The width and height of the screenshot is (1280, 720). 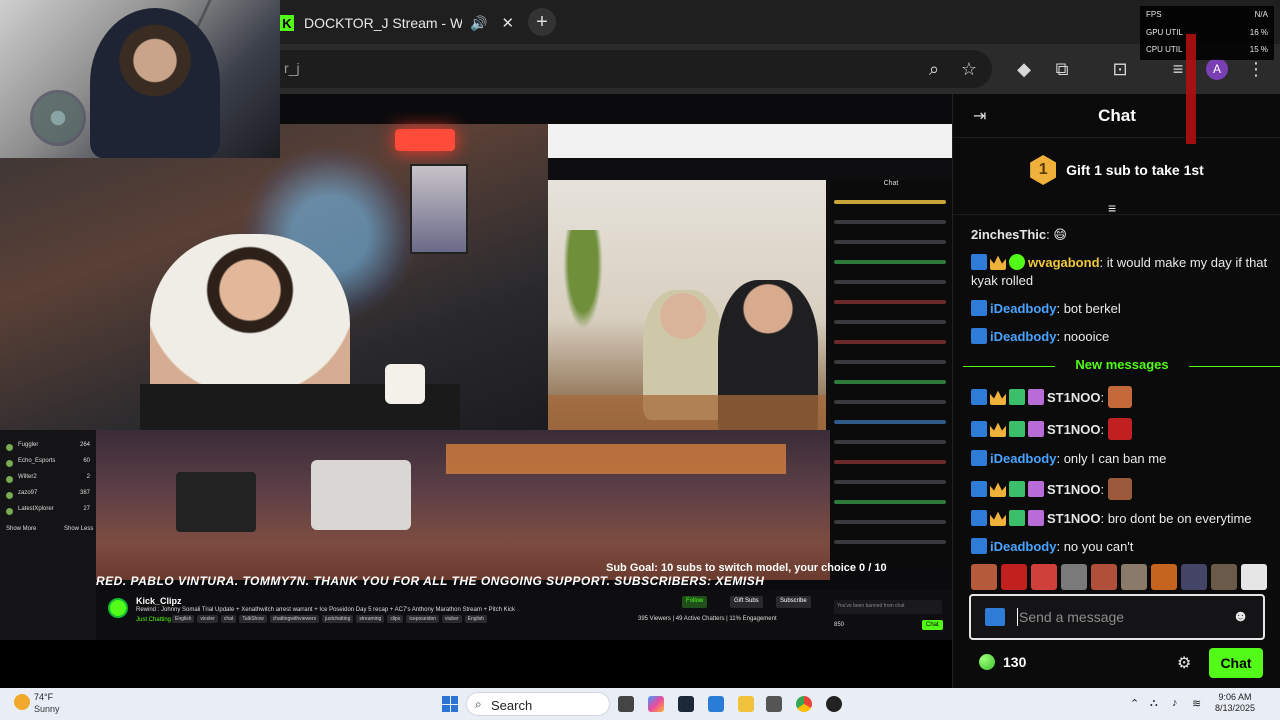 I want to click on emoji-picker-icon: ☻, so click(x=1240, y=617).